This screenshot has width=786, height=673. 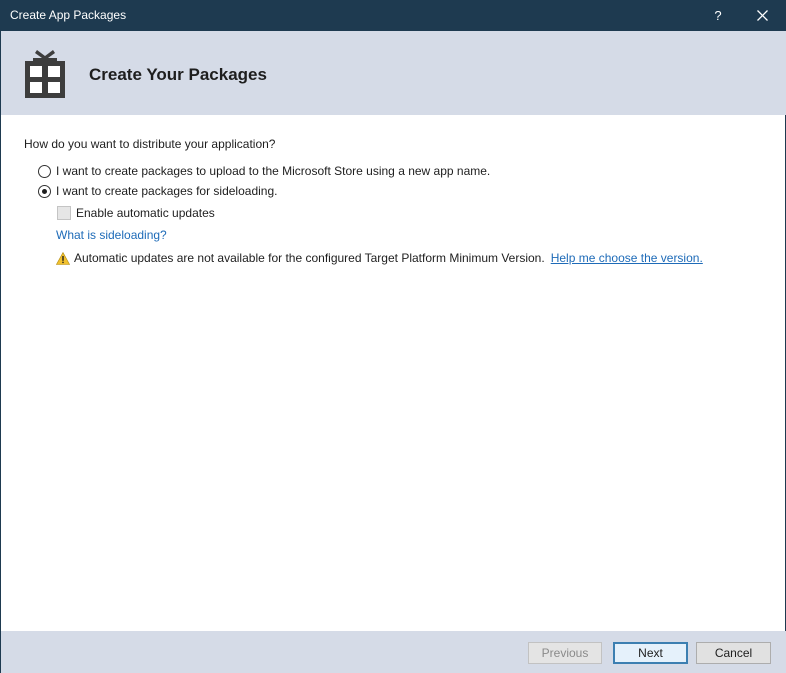 I want to click on auto-update-label: Enable automatic updates, so click(x=145, y=213).